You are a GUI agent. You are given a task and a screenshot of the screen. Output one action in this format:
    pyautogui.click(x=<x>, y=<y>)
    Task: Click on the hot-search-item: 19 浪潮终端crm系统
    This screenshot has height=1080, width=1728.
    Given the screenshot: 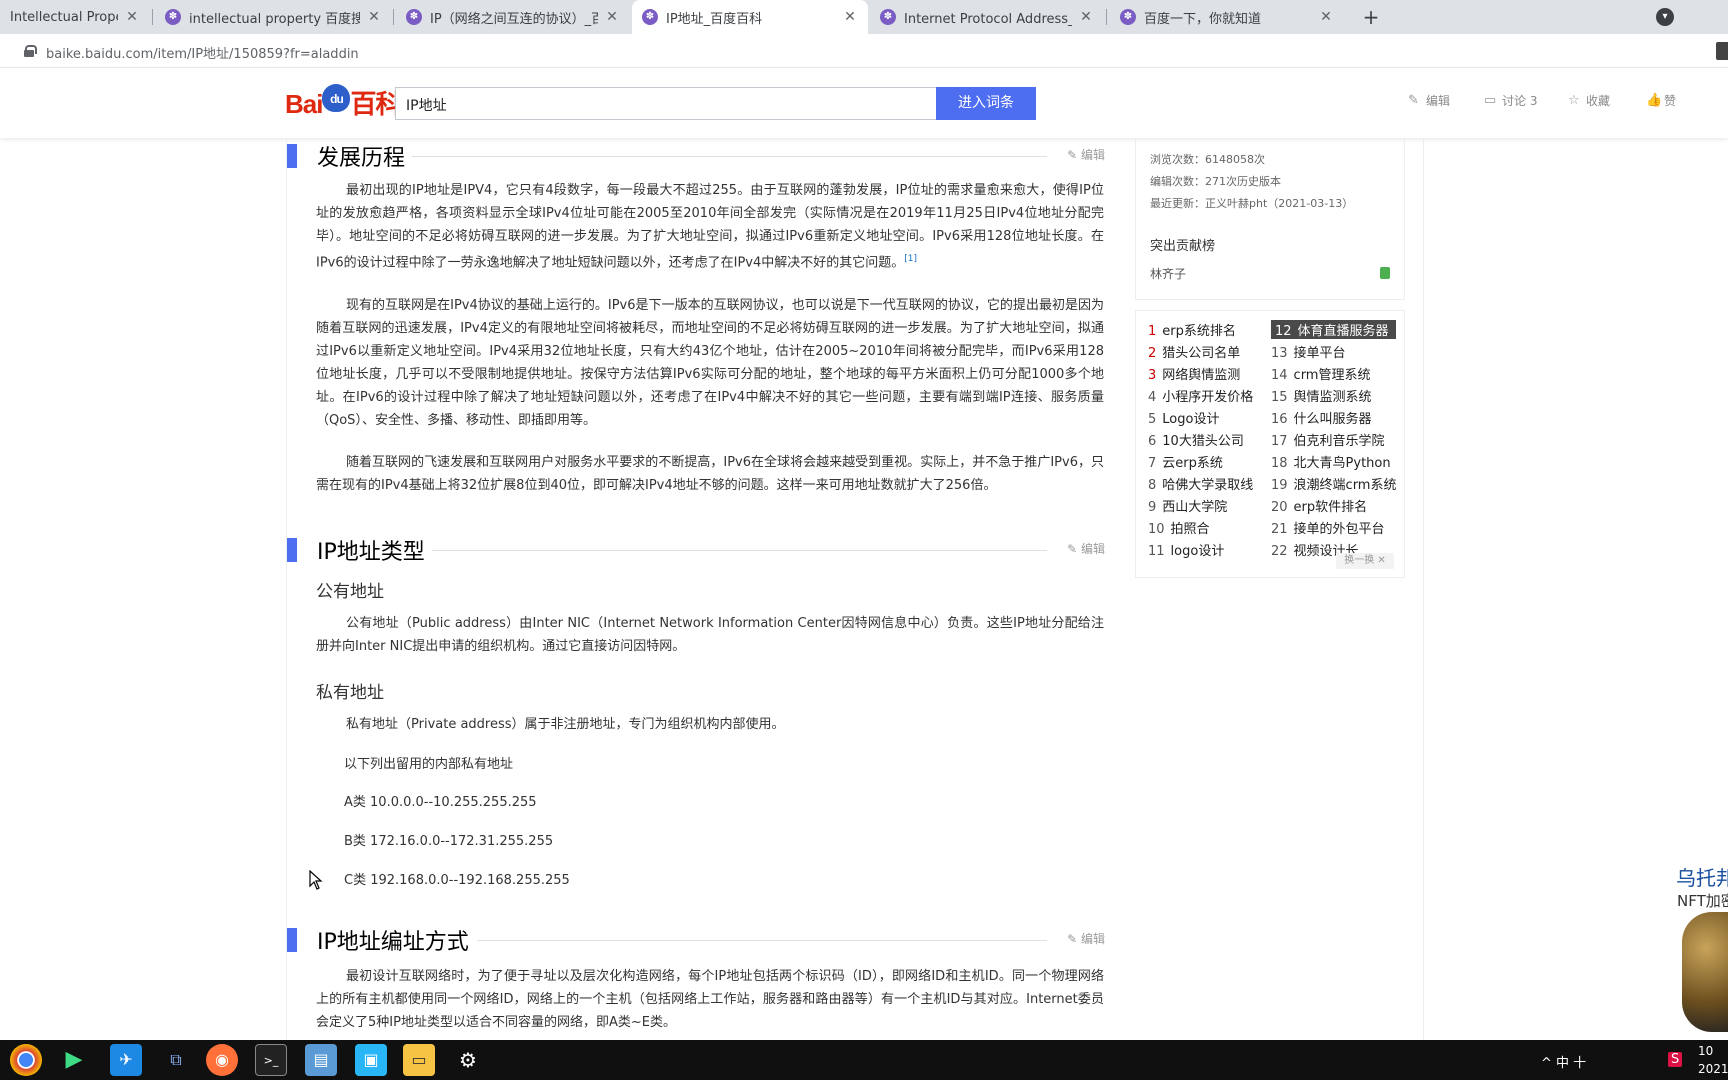 What is the action you would take?
    pyautogui.click(x=1333, y=483)
    